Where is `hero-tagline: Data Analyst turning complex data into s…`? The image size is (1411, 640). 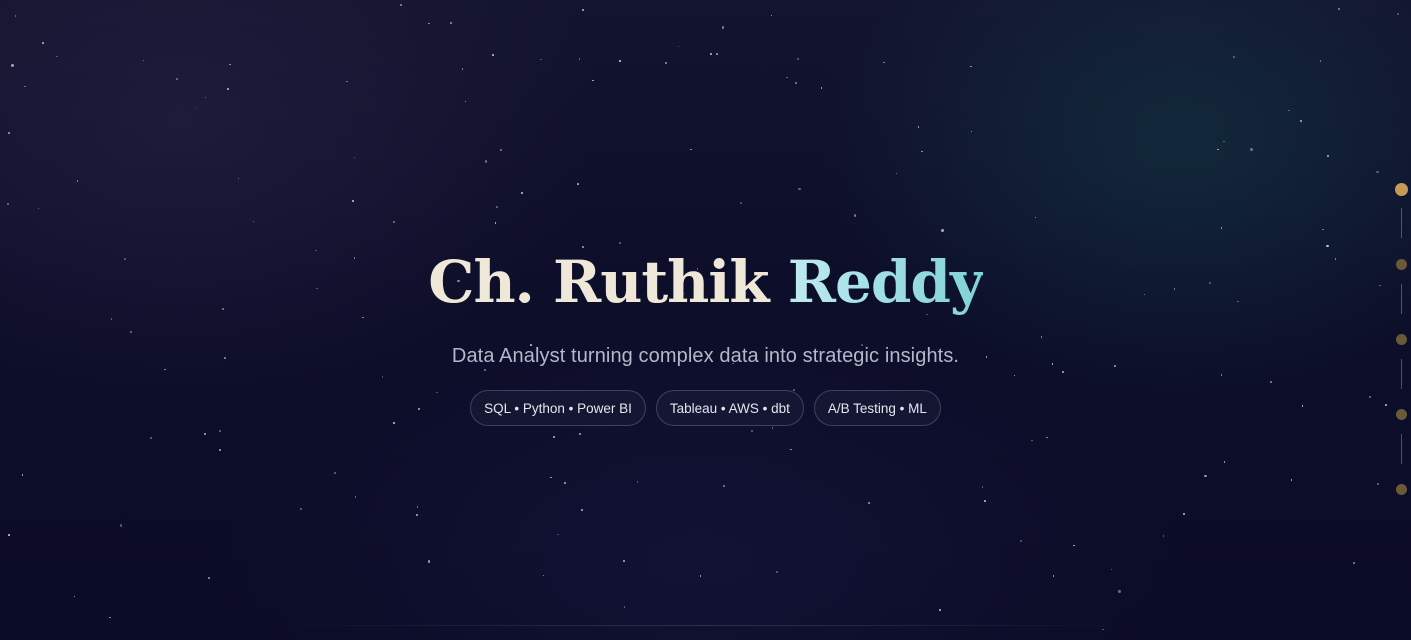
hero-tagline: Data Analyst turning complex data into s… is located at coordinates (705, 356).